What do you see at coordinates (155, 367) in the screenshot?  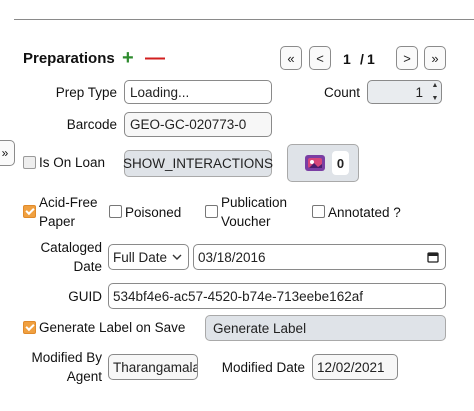 I see `modified-by-value: Tharangamala` at bounding box center [155, 367].